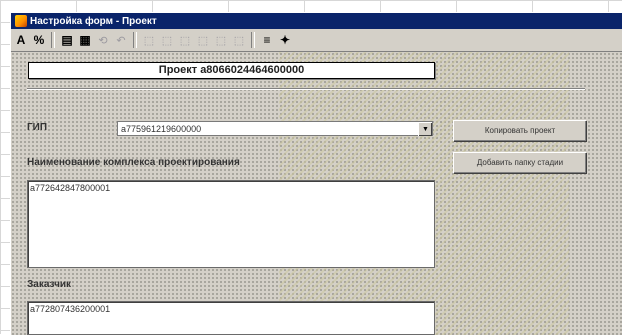  What do you see at coordinates (231, 70) in the screenshot?
I see `project-header-field: Проект a8066024464600000` at bounding box center [231, 70].